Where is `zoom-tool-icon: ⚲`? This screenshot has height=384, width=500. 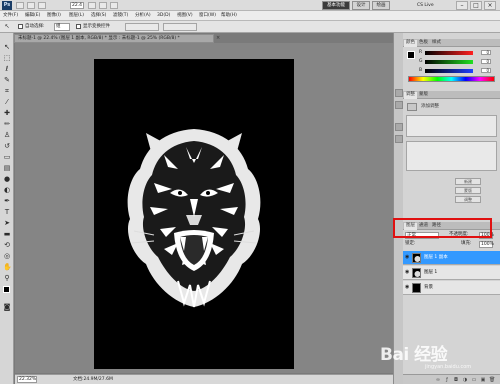
zoom-tool-icon: ⚲ is located at coordinates (7, 278).